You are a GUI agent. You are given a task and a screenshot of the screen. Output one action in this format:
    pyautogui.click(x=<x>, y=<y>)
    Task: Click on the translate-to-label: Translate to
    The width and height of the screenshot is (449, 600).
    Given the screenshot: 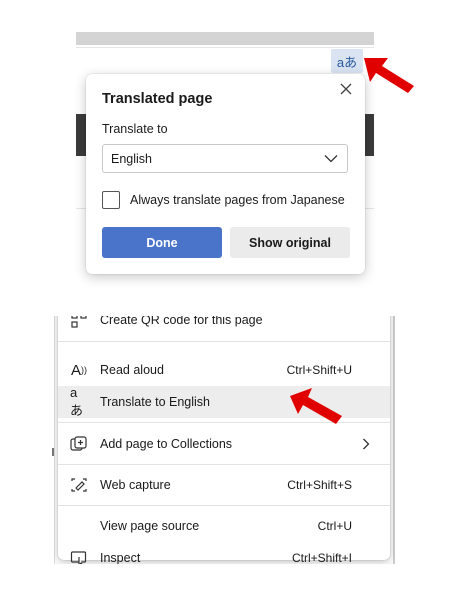 What is the action you would take?
    pyautogui.click(x=135, y=129)
    